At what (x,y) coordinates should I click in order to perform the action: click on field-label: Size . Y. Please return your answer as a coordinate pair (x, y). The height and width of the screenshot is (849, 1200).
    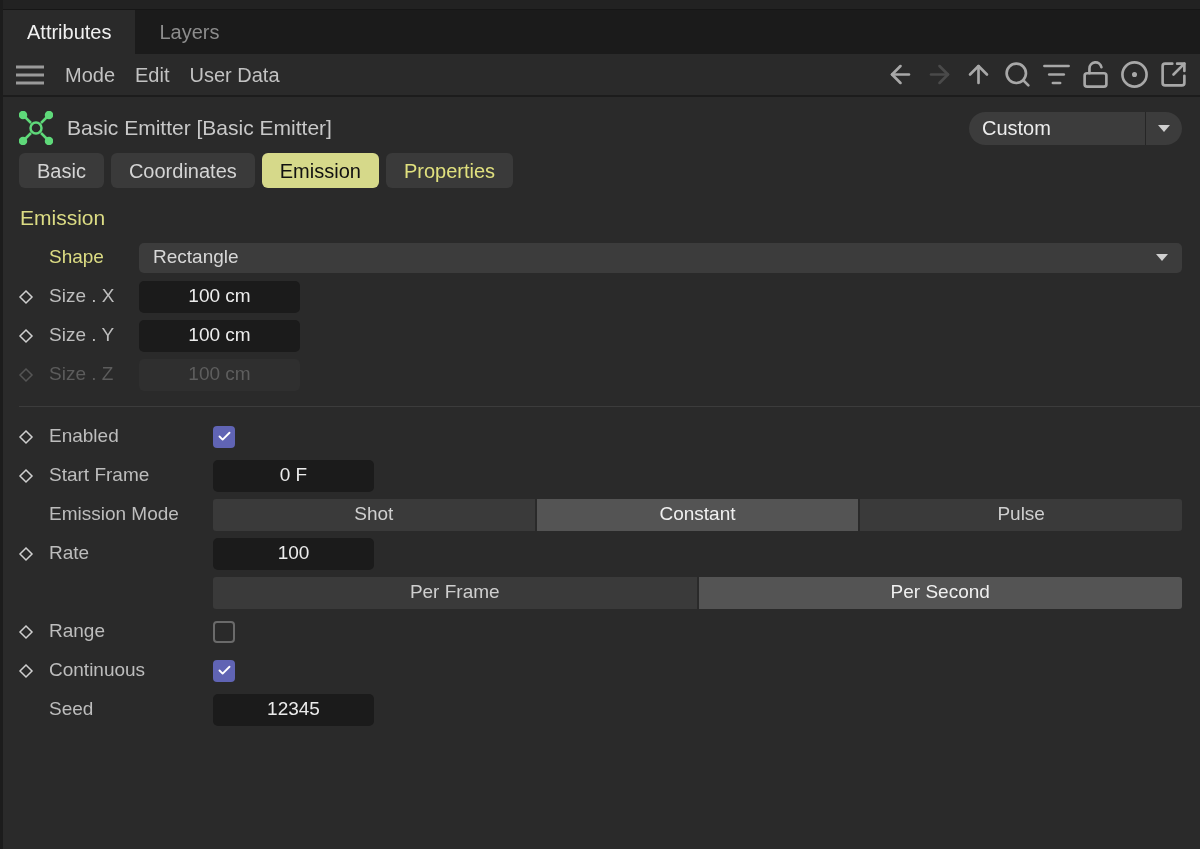
    Looking at the image, I should click on (82, 335).